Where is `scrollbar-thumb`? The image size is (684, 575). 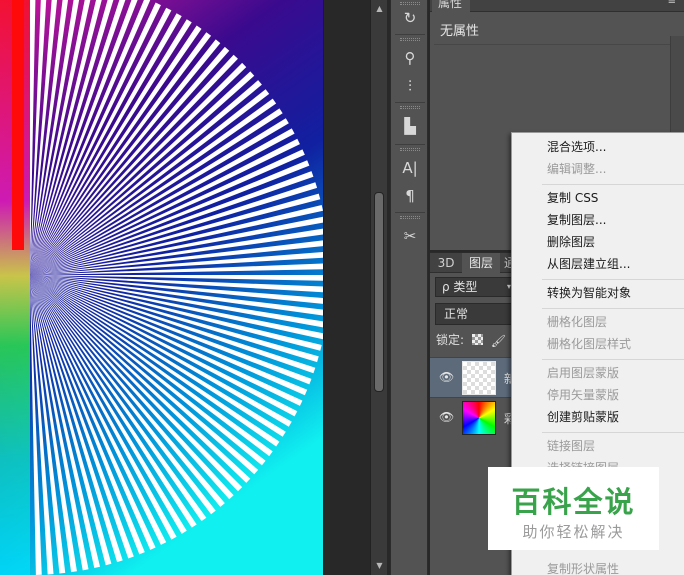 scrollbar-thumb is located at coordinates (379, 292).